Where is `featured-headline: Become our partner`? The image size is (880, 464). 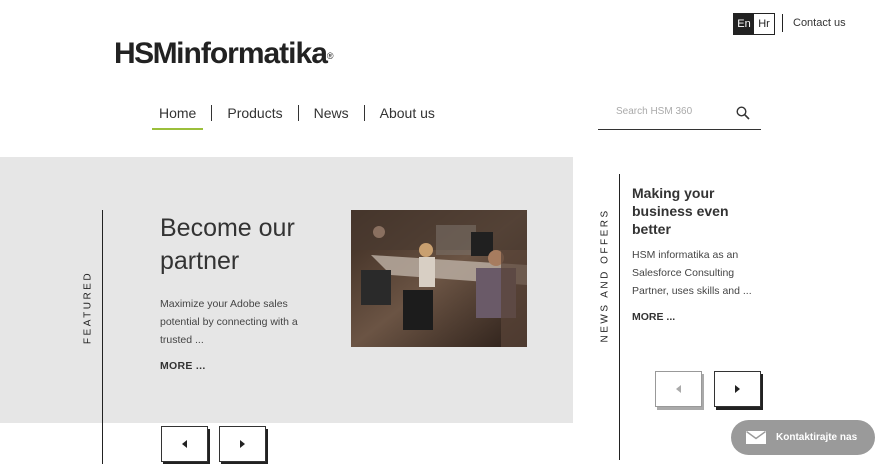
featured-headline: Become our partner is located at coordinates (227, 244).